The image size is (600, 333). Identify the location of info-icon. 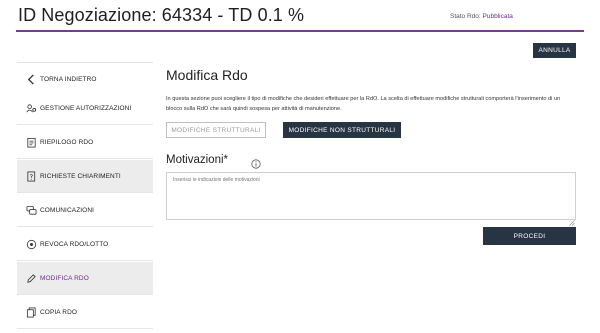
(256, 162).